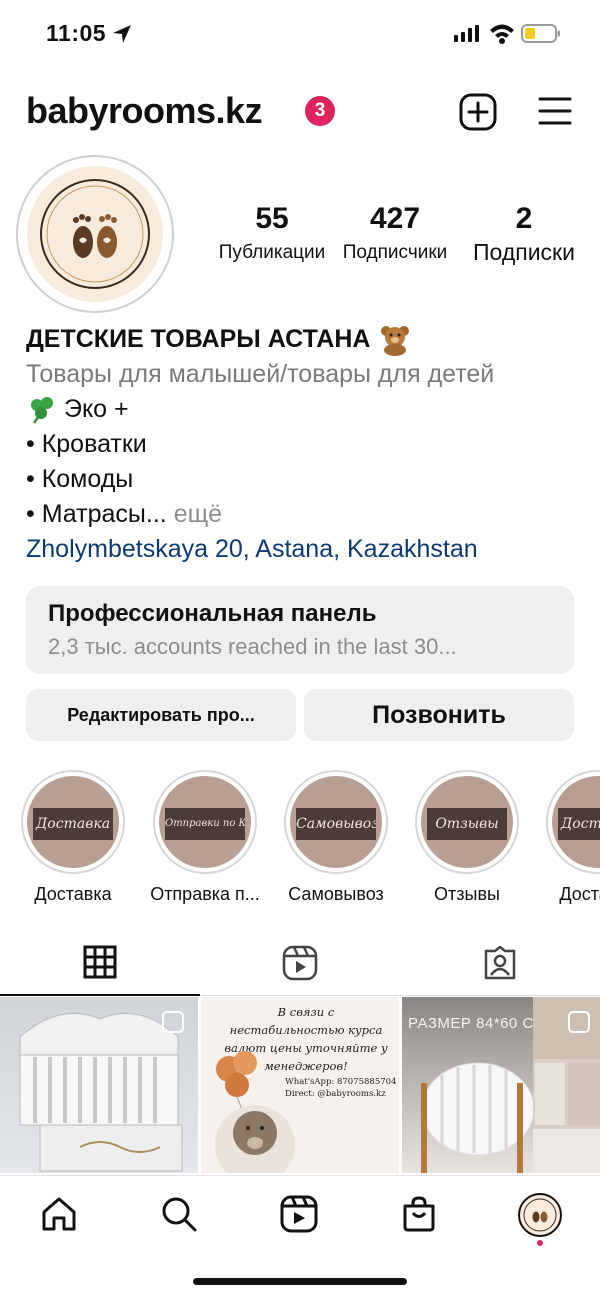 This screenshot has height=1298, width=600. I want to click on stat-value: 55, so click(272, 218).